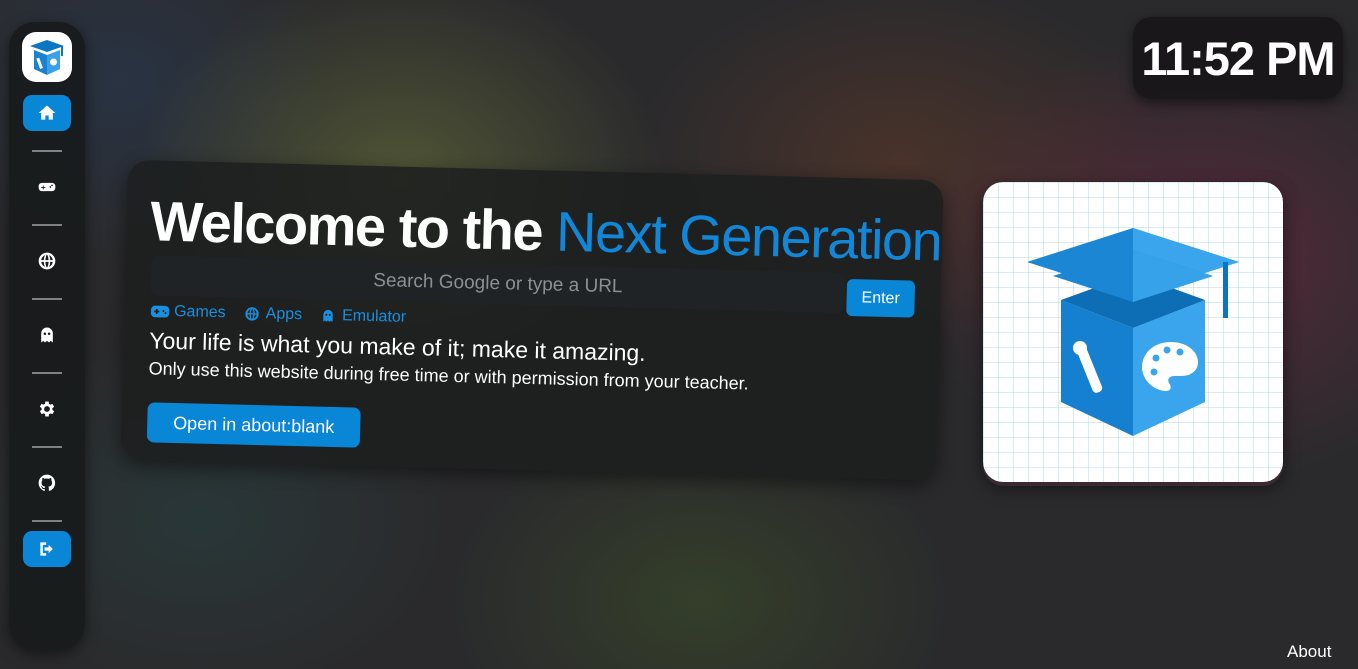  I want to click on emulator-link-label: Emulator, so click(374, 316).